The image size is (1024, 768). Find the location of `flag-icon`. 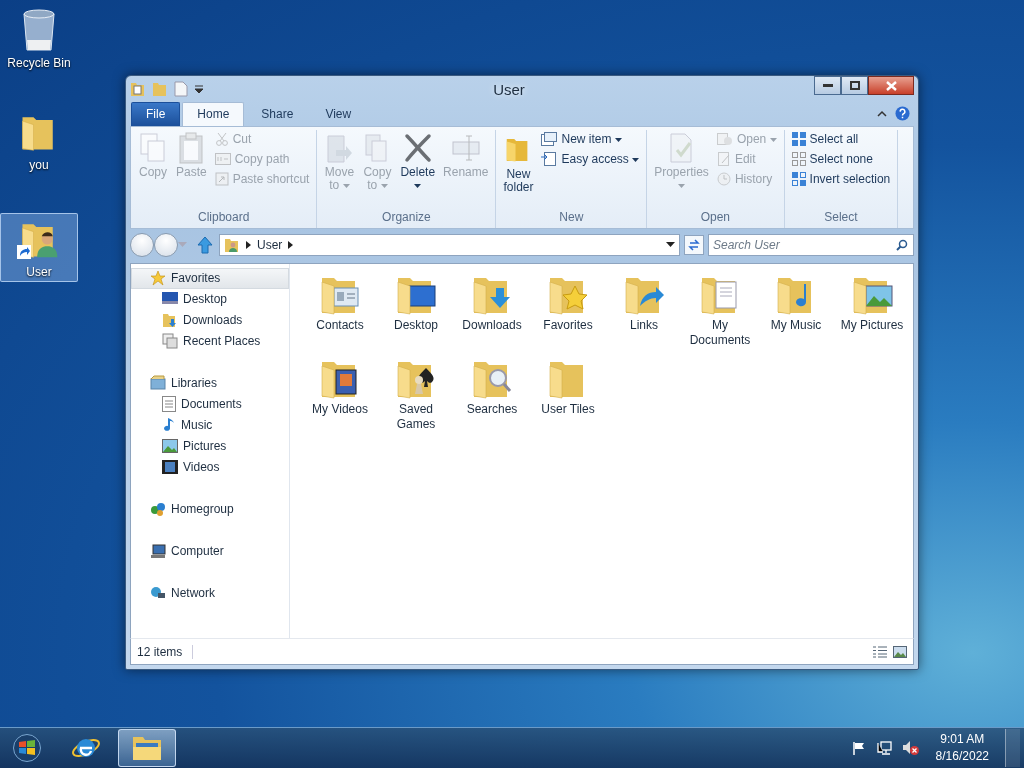

flag-icon is located at coordinates (858, 748).